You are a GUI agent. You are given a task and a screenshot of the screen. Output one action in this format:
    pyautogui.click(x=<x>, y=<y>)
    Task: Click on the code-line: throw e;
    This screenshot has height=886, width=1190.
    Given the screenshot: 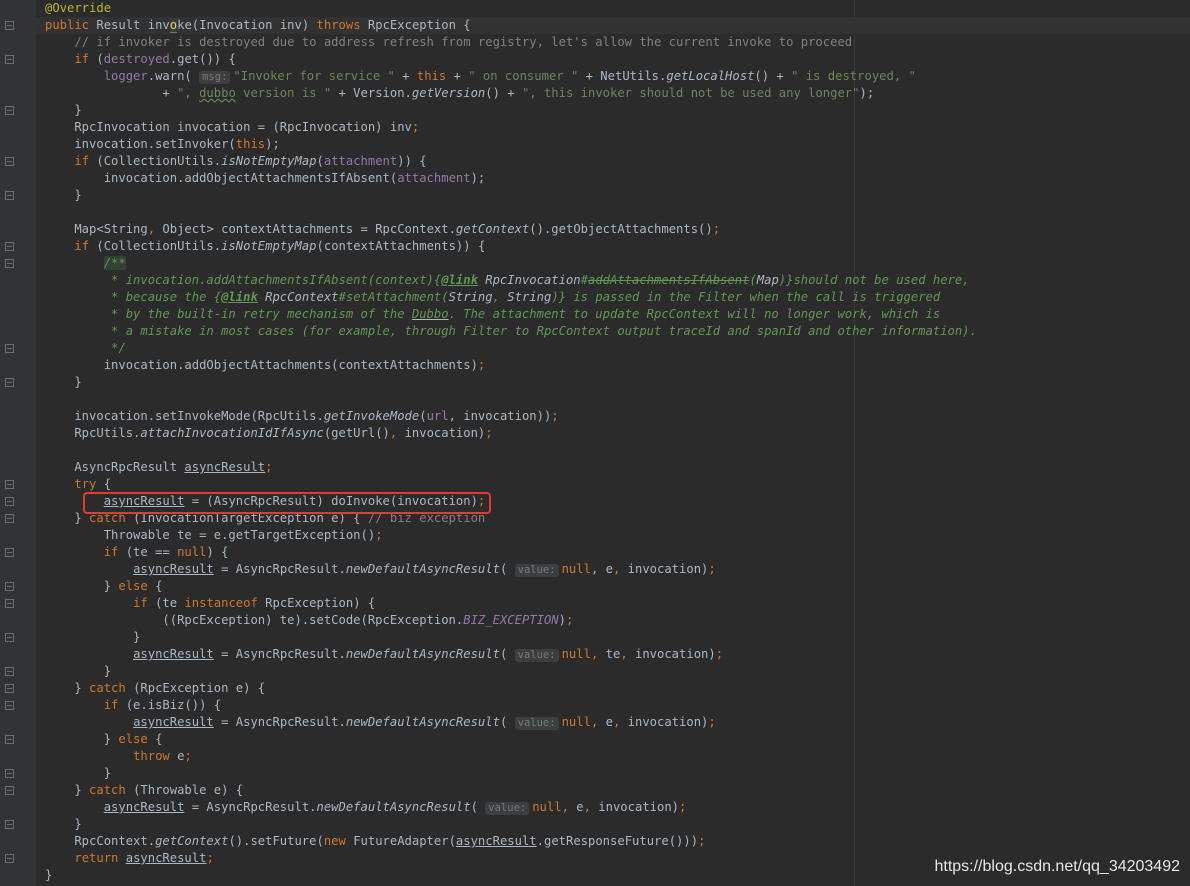 What is the action you would take?
    pyautogui.click(x=118, y=756)
    